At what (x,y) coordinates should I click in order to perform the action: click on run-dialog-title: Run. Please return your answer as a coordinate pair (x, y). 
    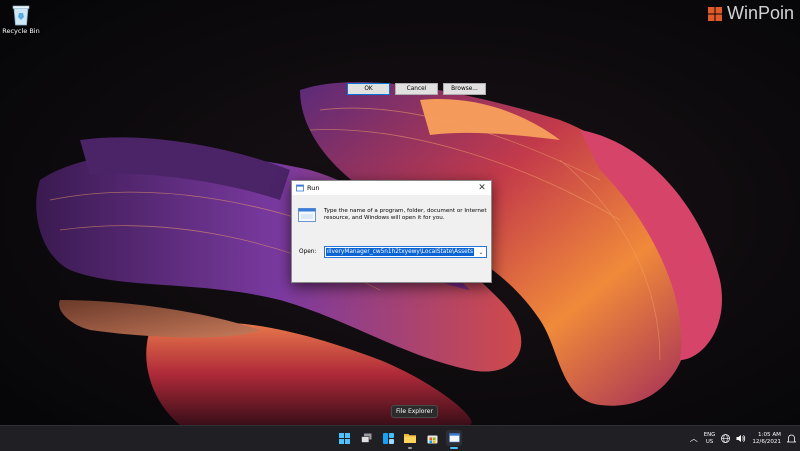
    Looking at the image, I should click on (313, 188).